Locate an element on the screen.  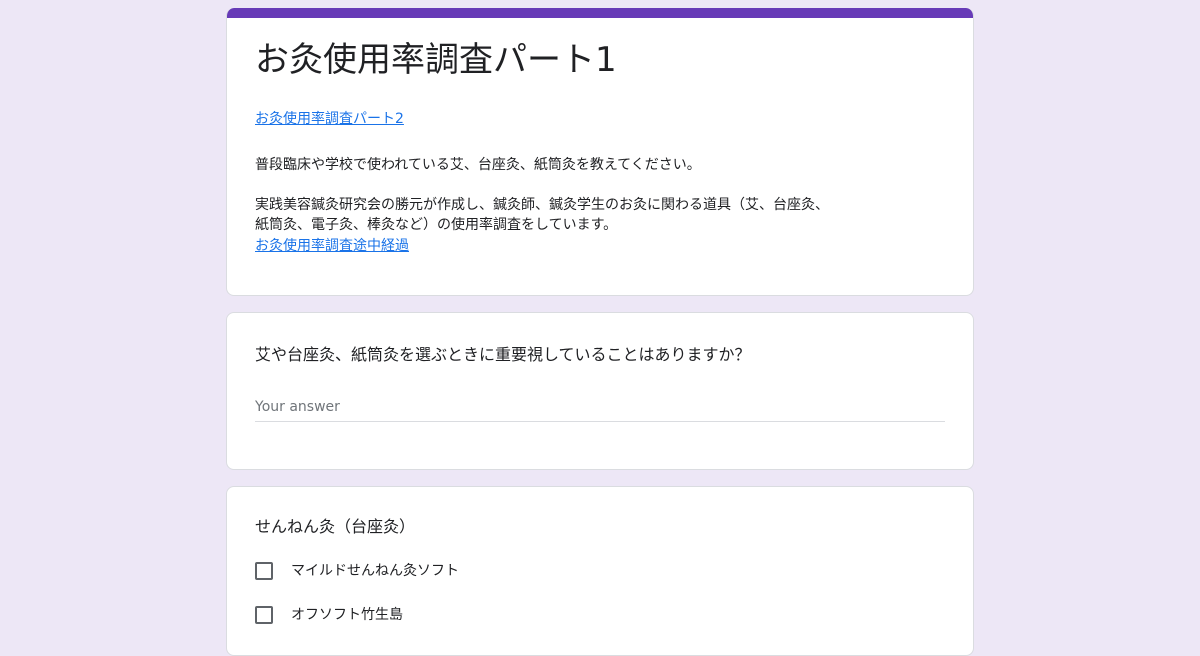
checkbox-option: マイルドせんねん灸ソフト is located at coordinates (600, 571).